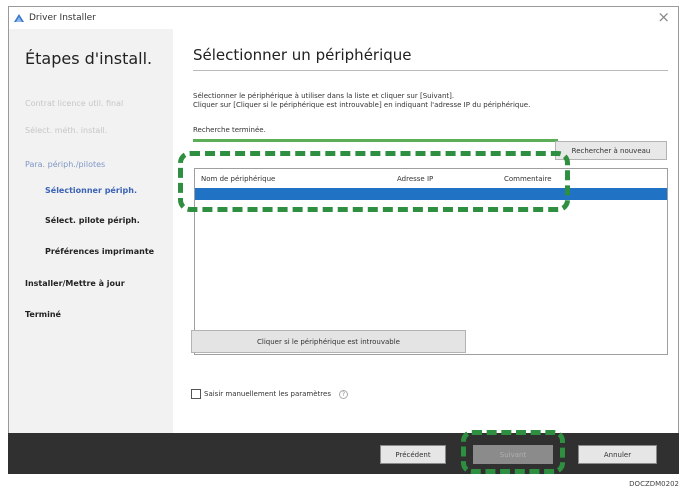 The image size is (685, 495). Describe the element at coordinates (528, 179) in the screenshot. I see `column-comment: Commentaire` at that location.